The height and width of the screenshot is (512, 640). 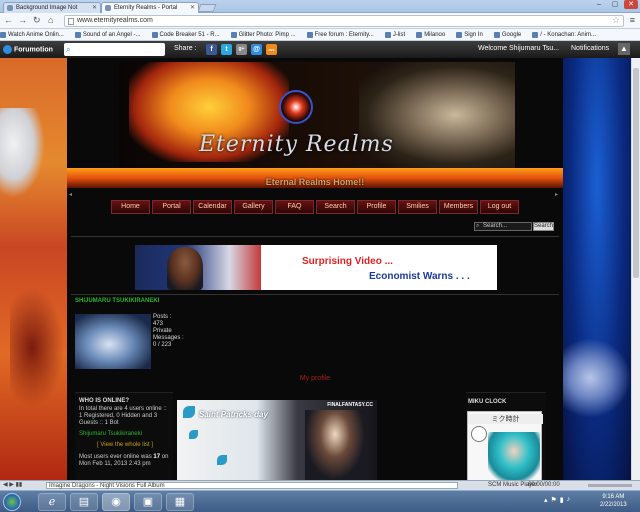 What do you see at coordinates (114, 49) in the screenshot?
I see `toolbar-search-input: ⌕` at bounding box center [114, 49].